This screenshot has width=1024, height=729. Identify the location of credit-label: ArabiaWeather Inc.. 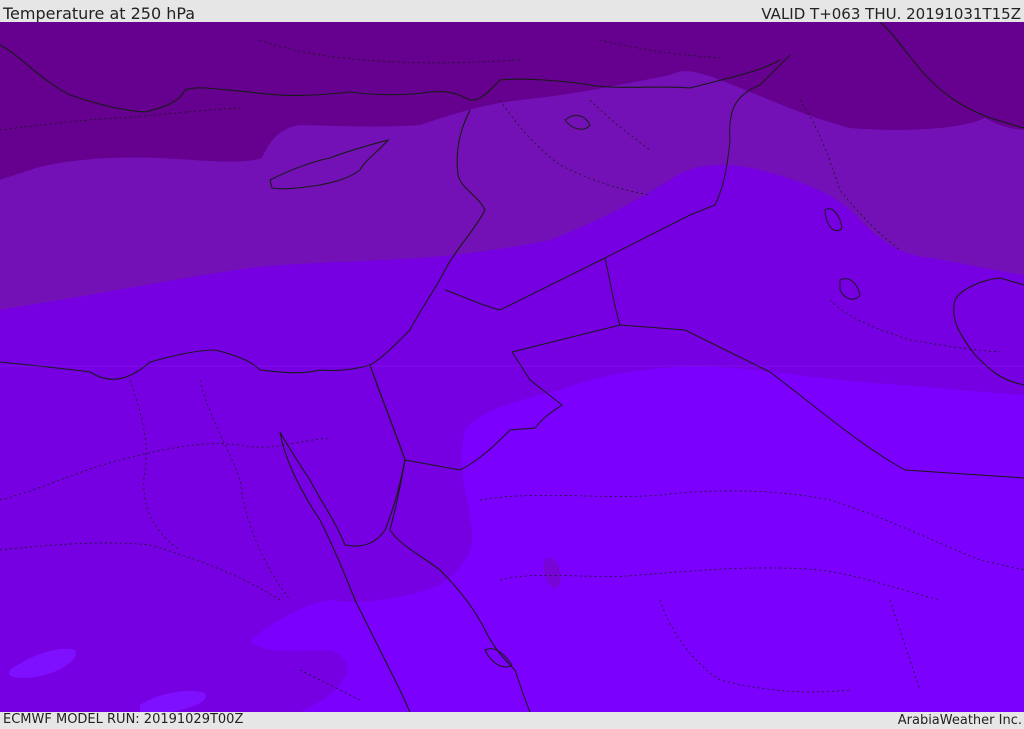
(959, 720).